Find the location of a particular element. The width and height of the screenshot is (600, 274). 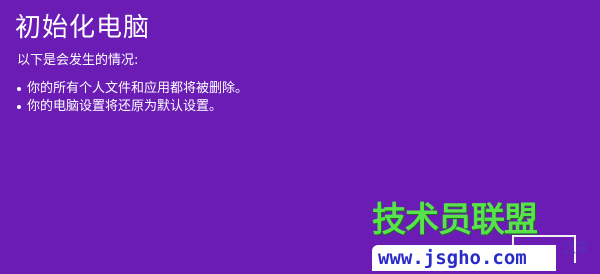

page-title: 初始化电脑 is located at coordinates (83, 28).